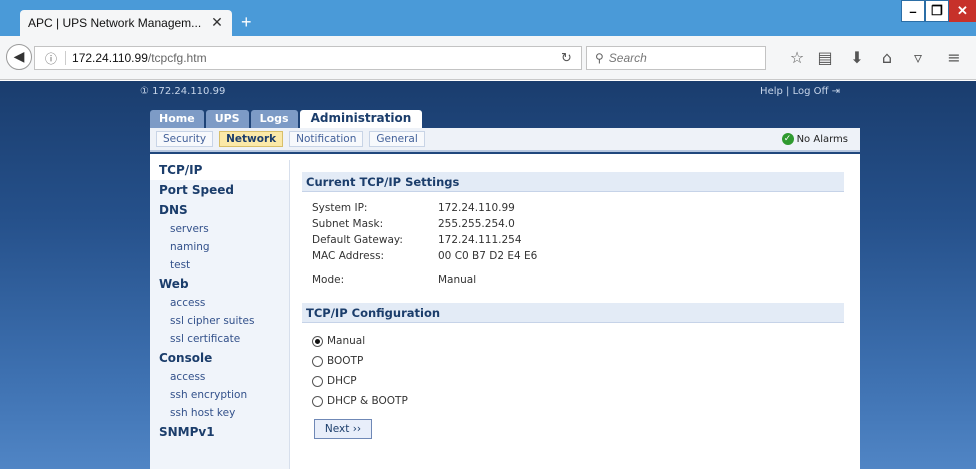 This screenshot has width=976, height=469. Describe the element at coordinates (219, 284) in the screenshot. I see `sidebar-item-web: Web` at that location.